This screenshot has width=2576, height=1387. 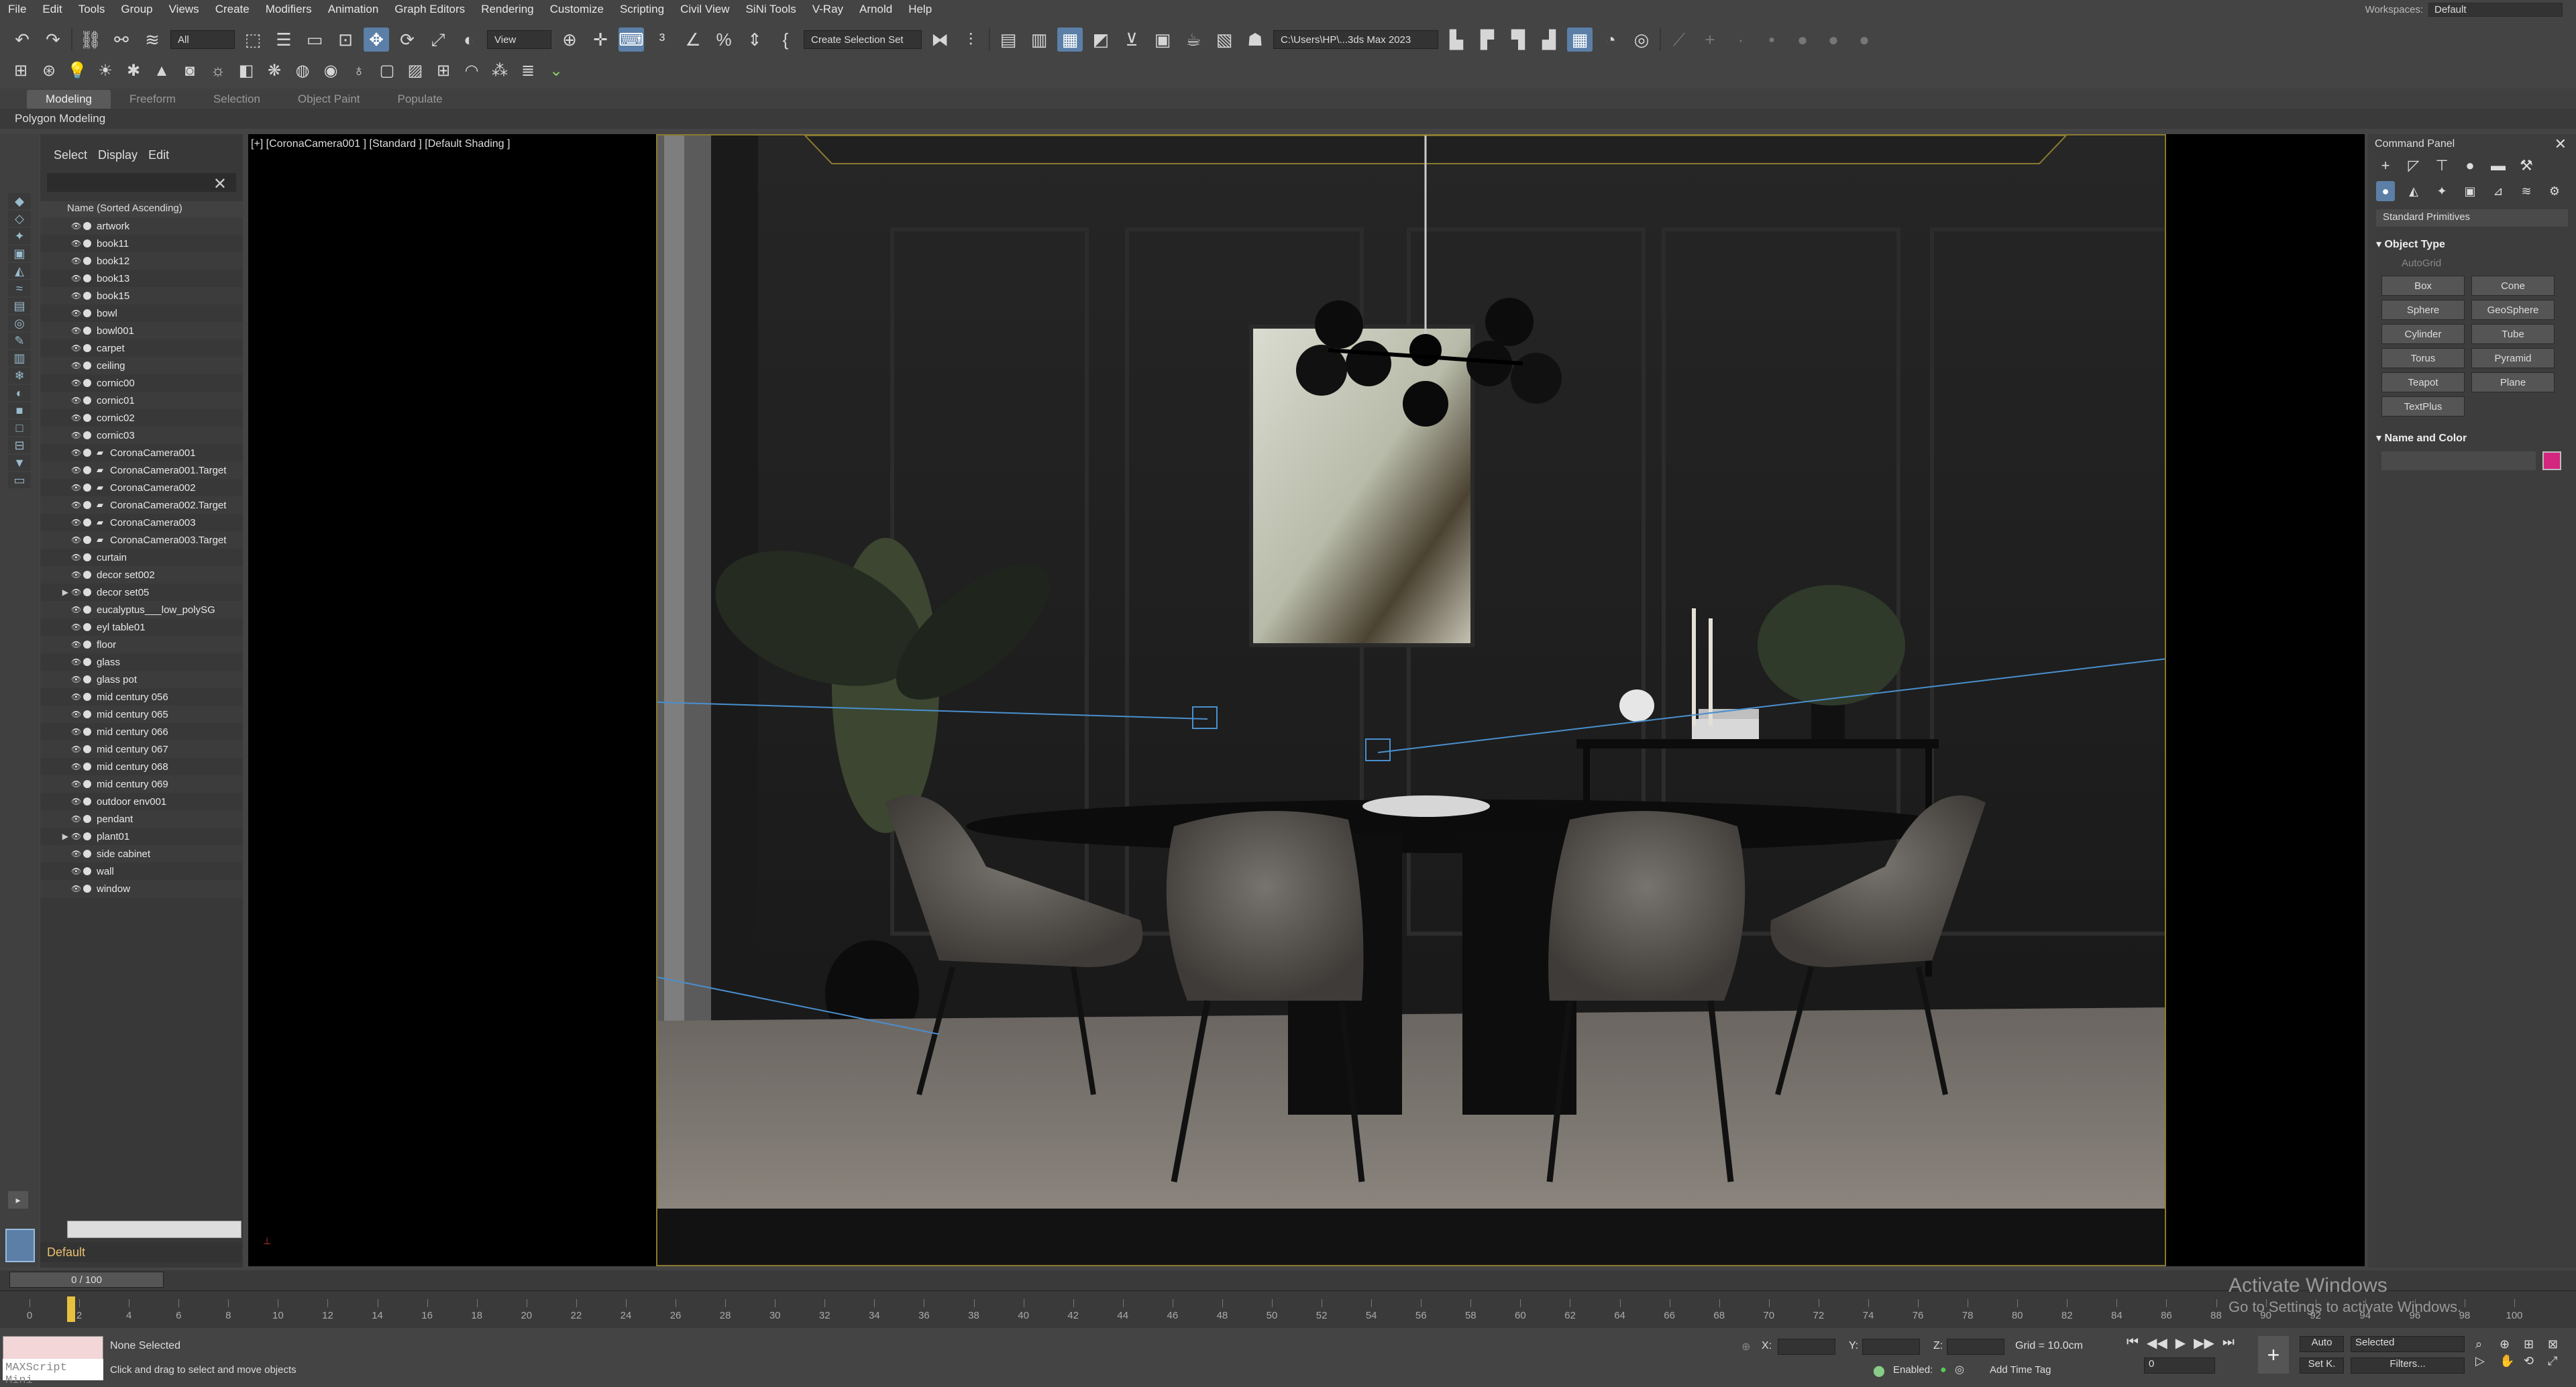 What do you see at coordinates (2558, 1361) in the screenshot?
I see `maximize-viewport-icon: ⤢` at bounding box center [2558, 1361].